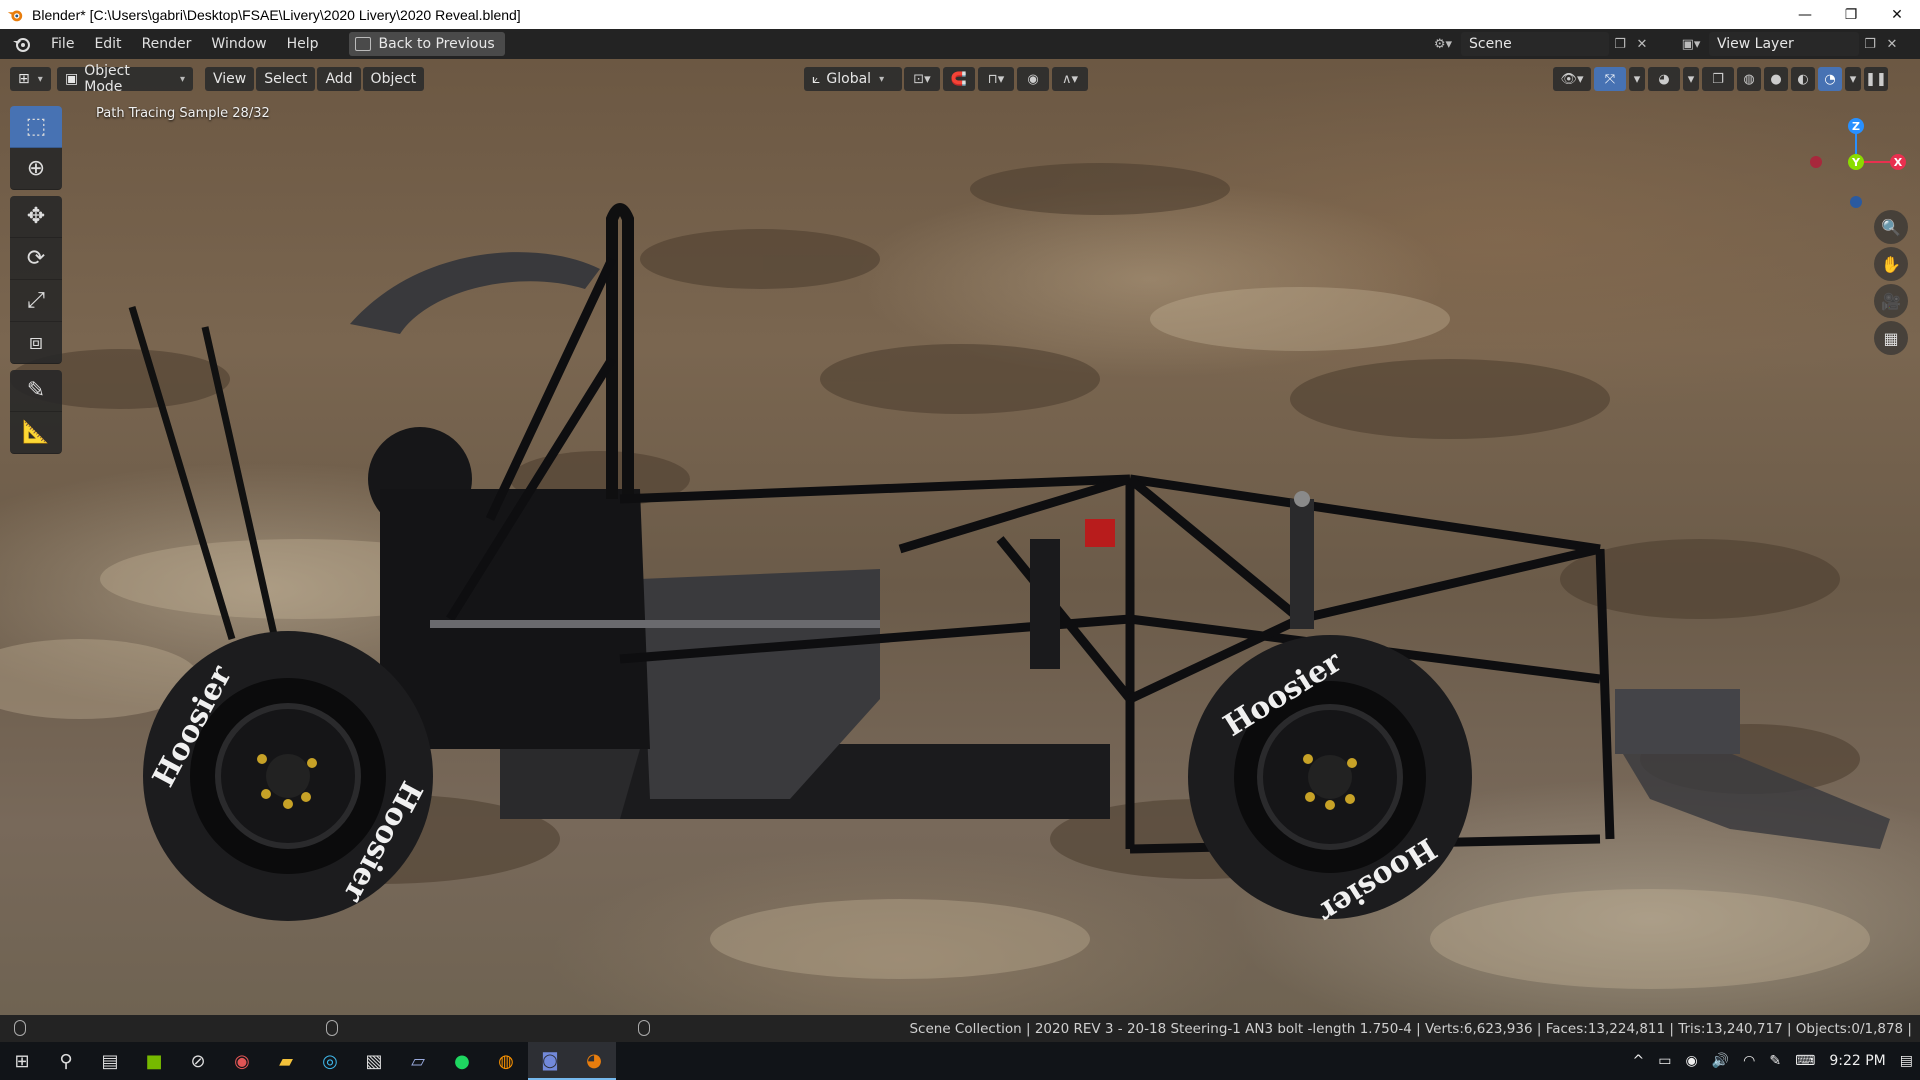 The image size is (1920, 1080). I want to click on pause-render-icon: ❚❚, so click(1876, 79).